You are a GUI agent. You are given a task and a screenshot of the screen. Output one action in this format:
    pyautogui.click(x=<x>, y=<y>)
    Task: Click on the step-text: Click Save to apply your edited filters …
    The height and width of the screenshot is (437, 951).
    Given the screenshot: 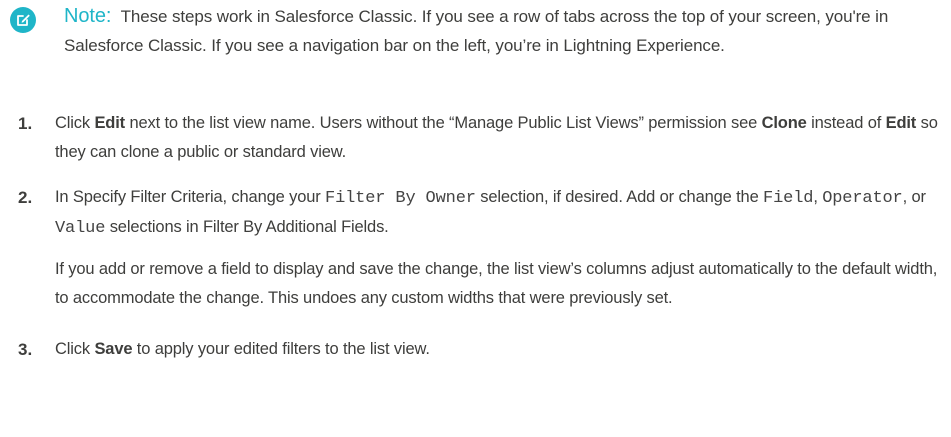 What is the action you would take?
    pyautogui.click(x=501, y=349)
    